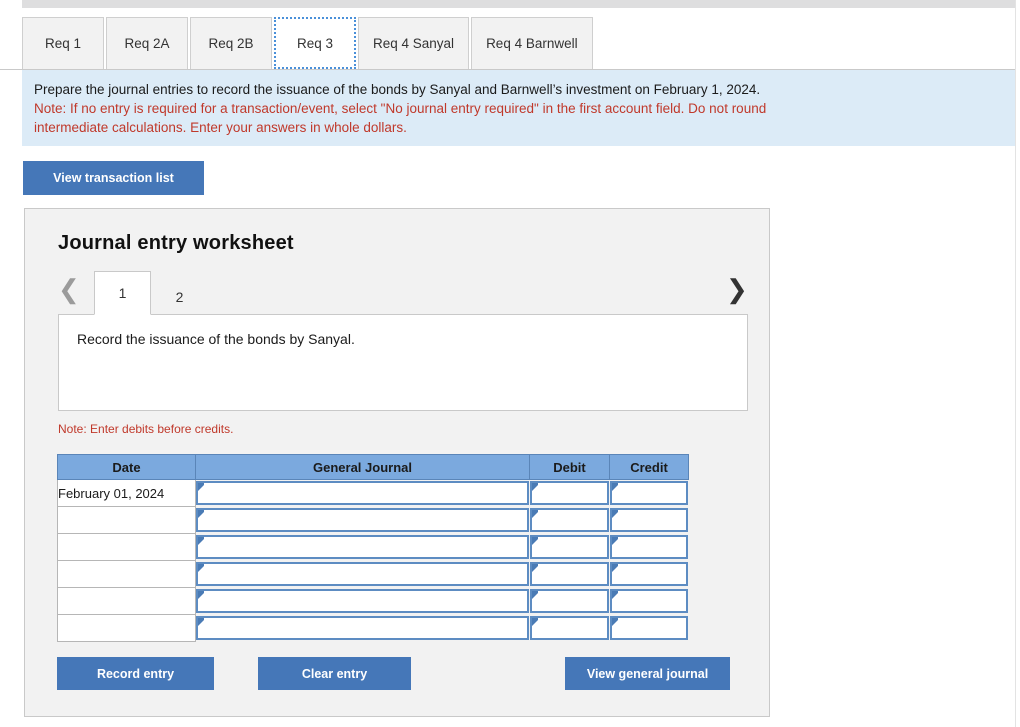  I want to click on table-header-row: Date General Journal Debit Credit, so click(373, 467).